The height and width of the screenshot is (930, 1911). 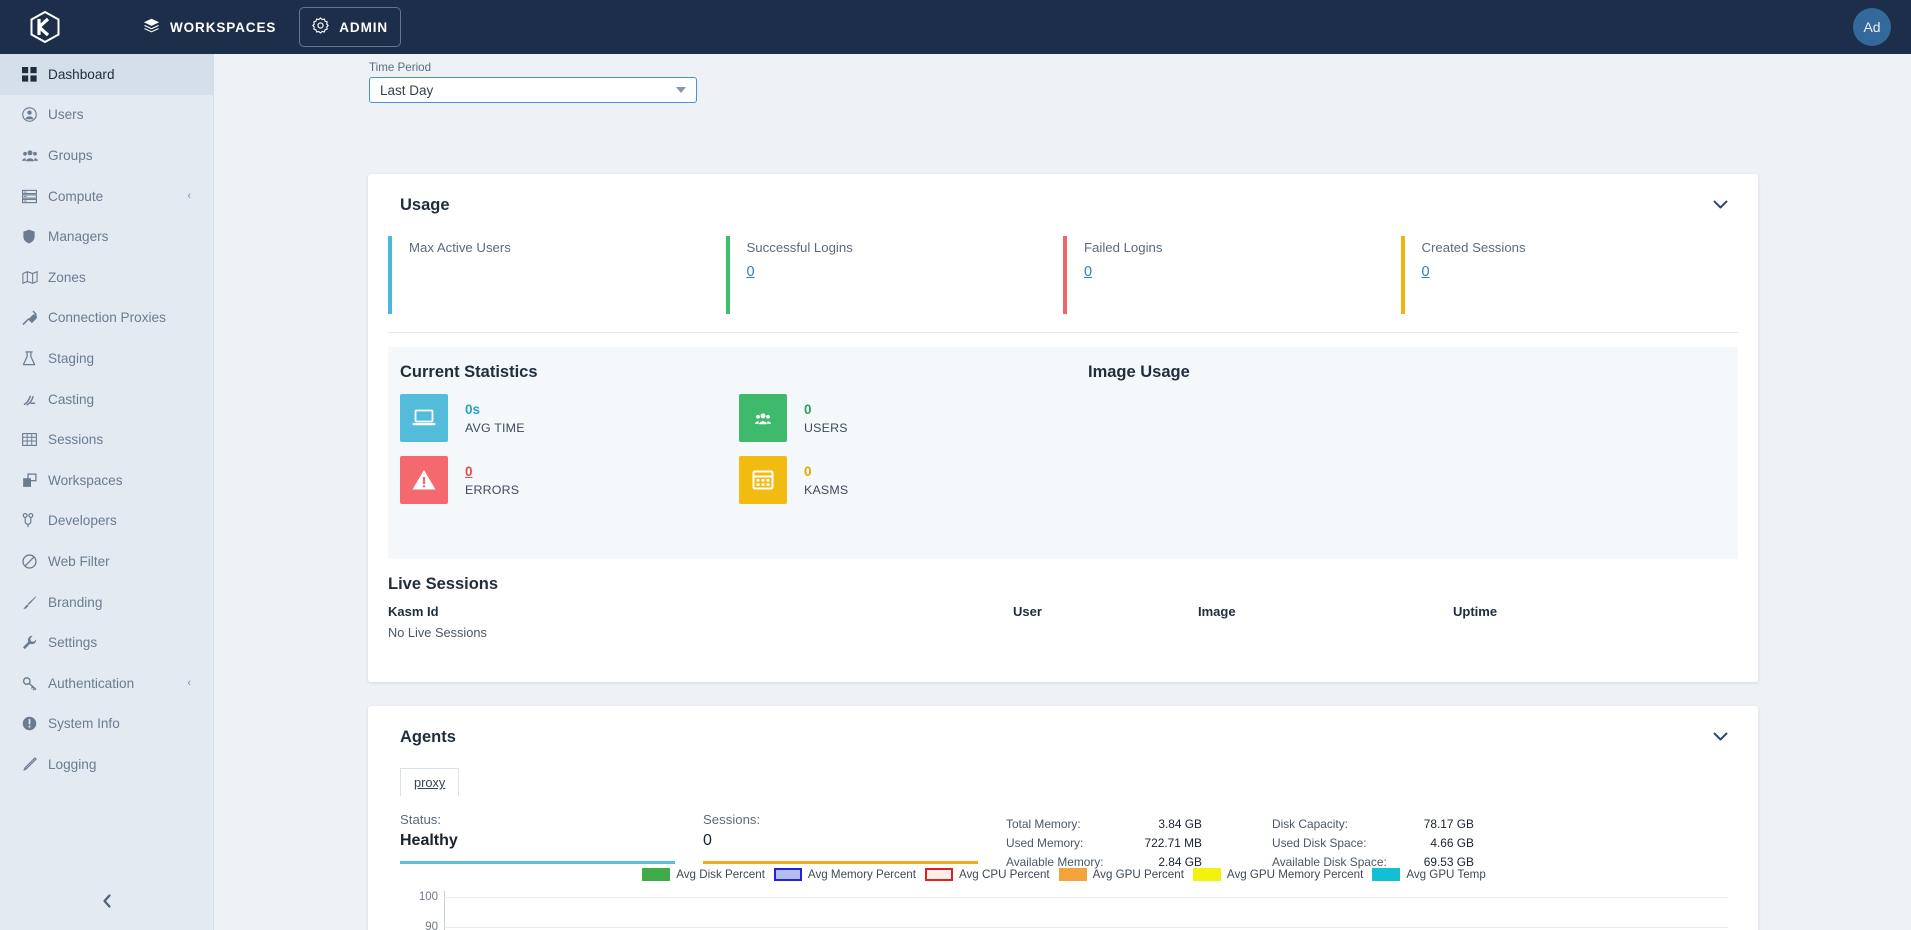 I want to click on legend-item-avg-gpu-memory-percent: Avg GPU Memory Percent, so click(x=1278, y=874).